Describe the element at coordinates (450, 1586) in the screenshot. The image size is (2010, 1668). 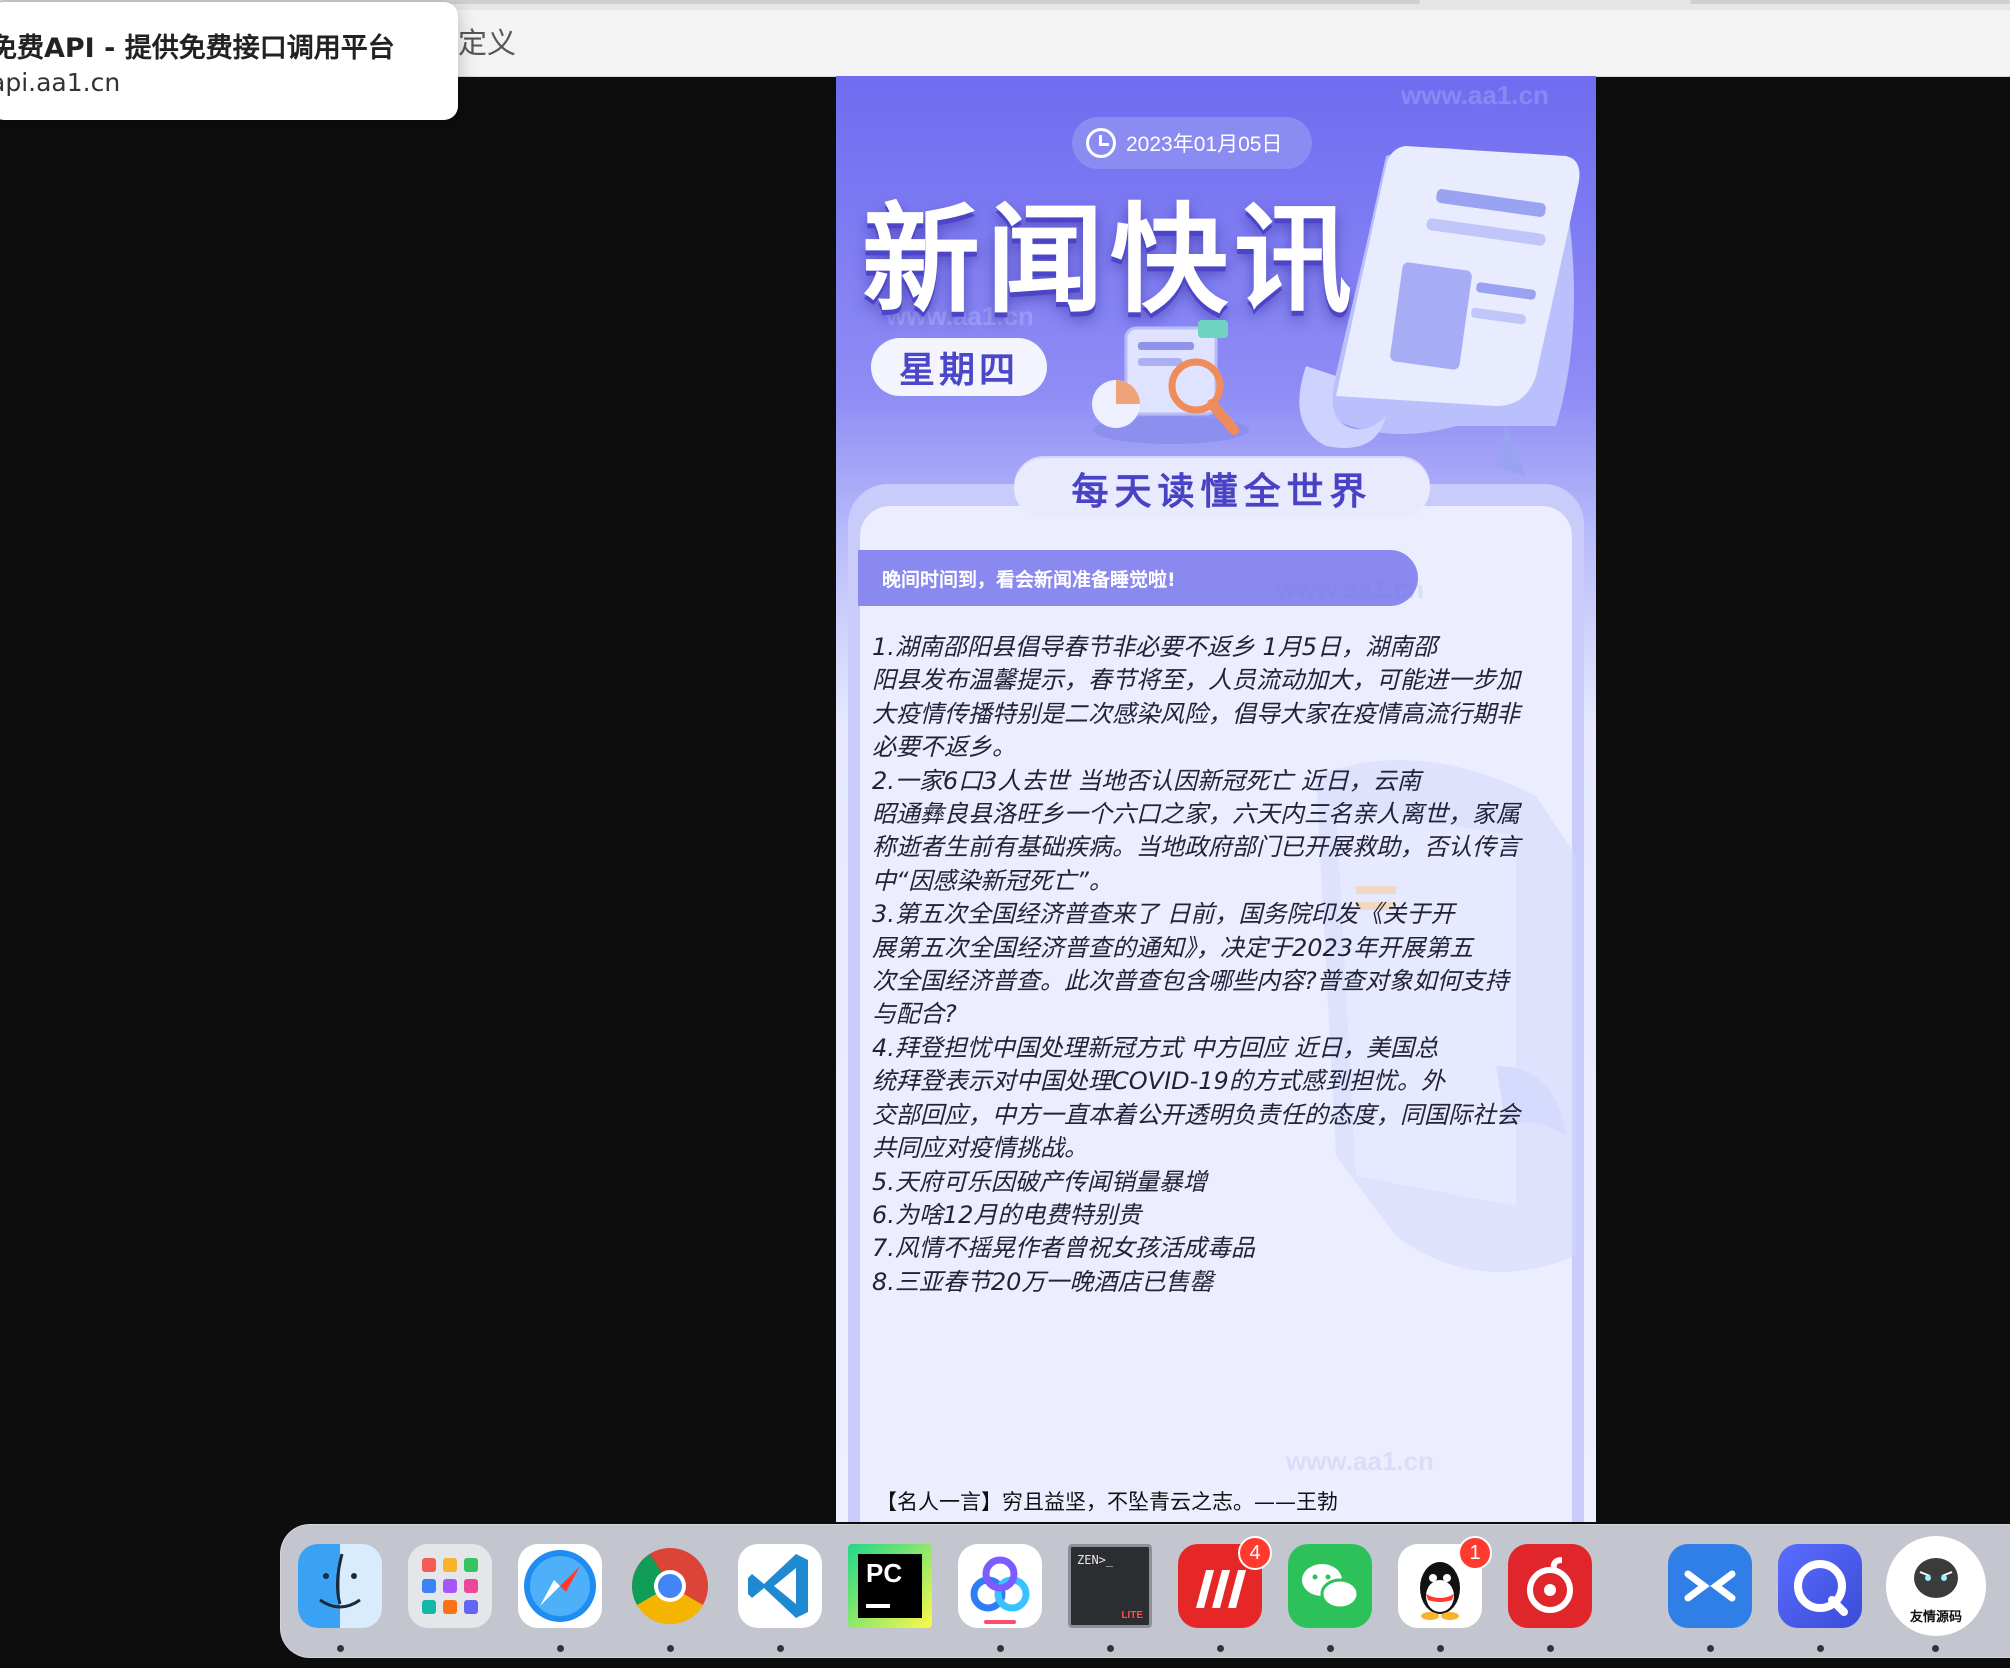
I see `launchpad-icon` at that location.